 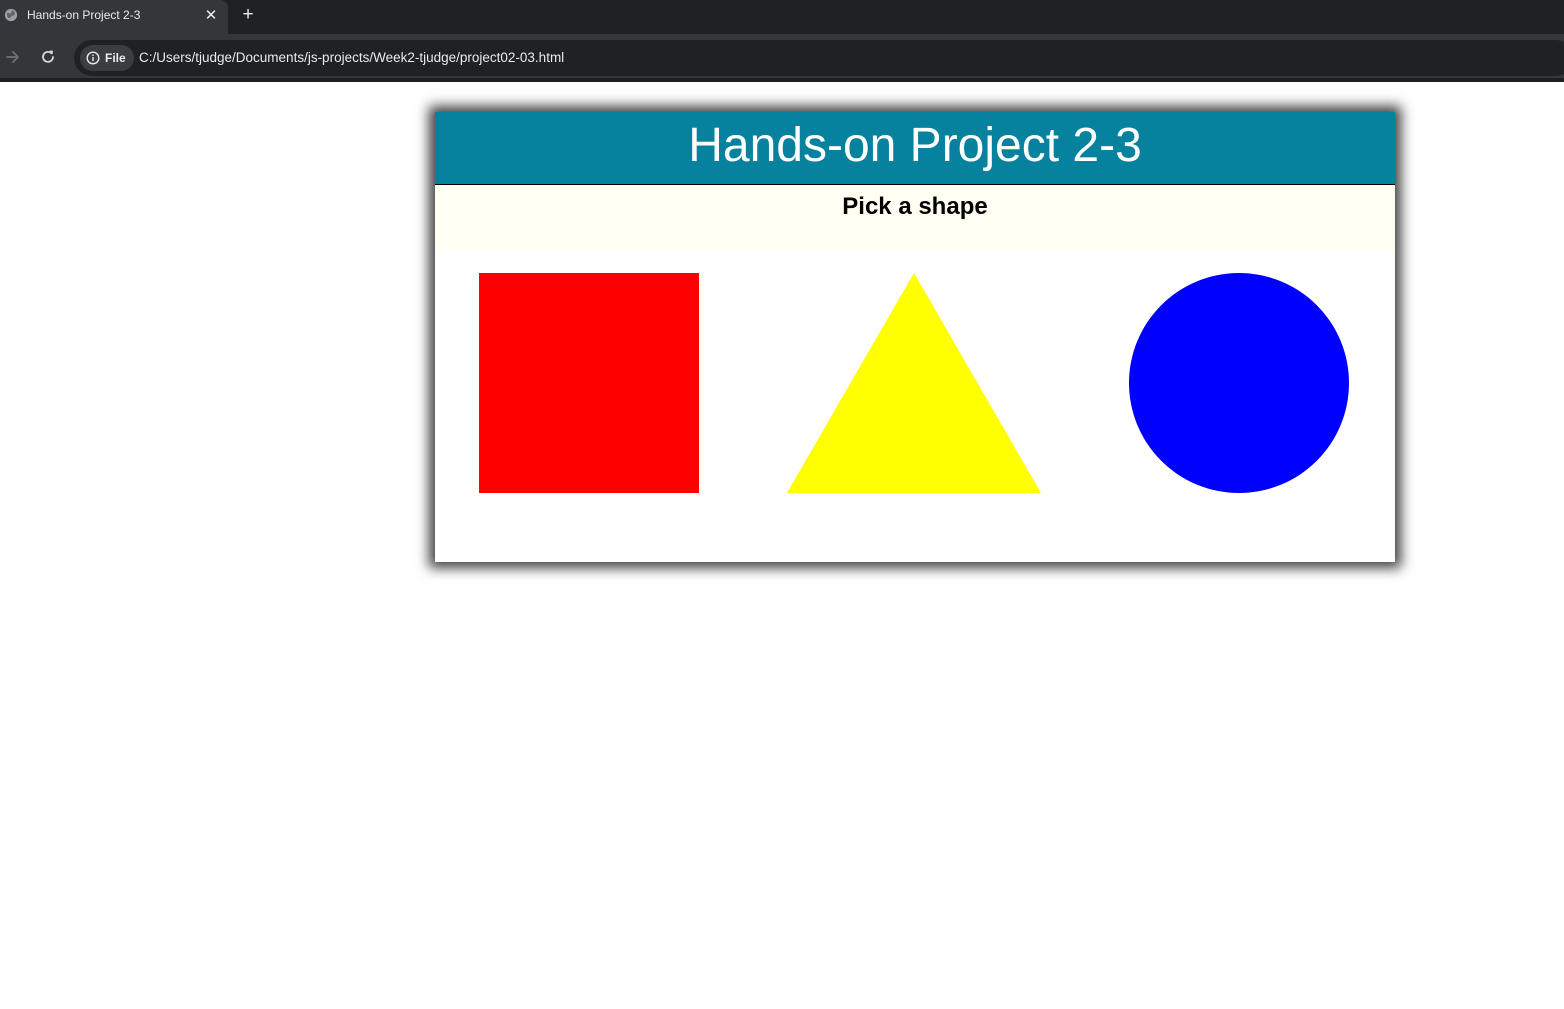 I want to click on site-info-chip: File, so click(x=107, y=58).